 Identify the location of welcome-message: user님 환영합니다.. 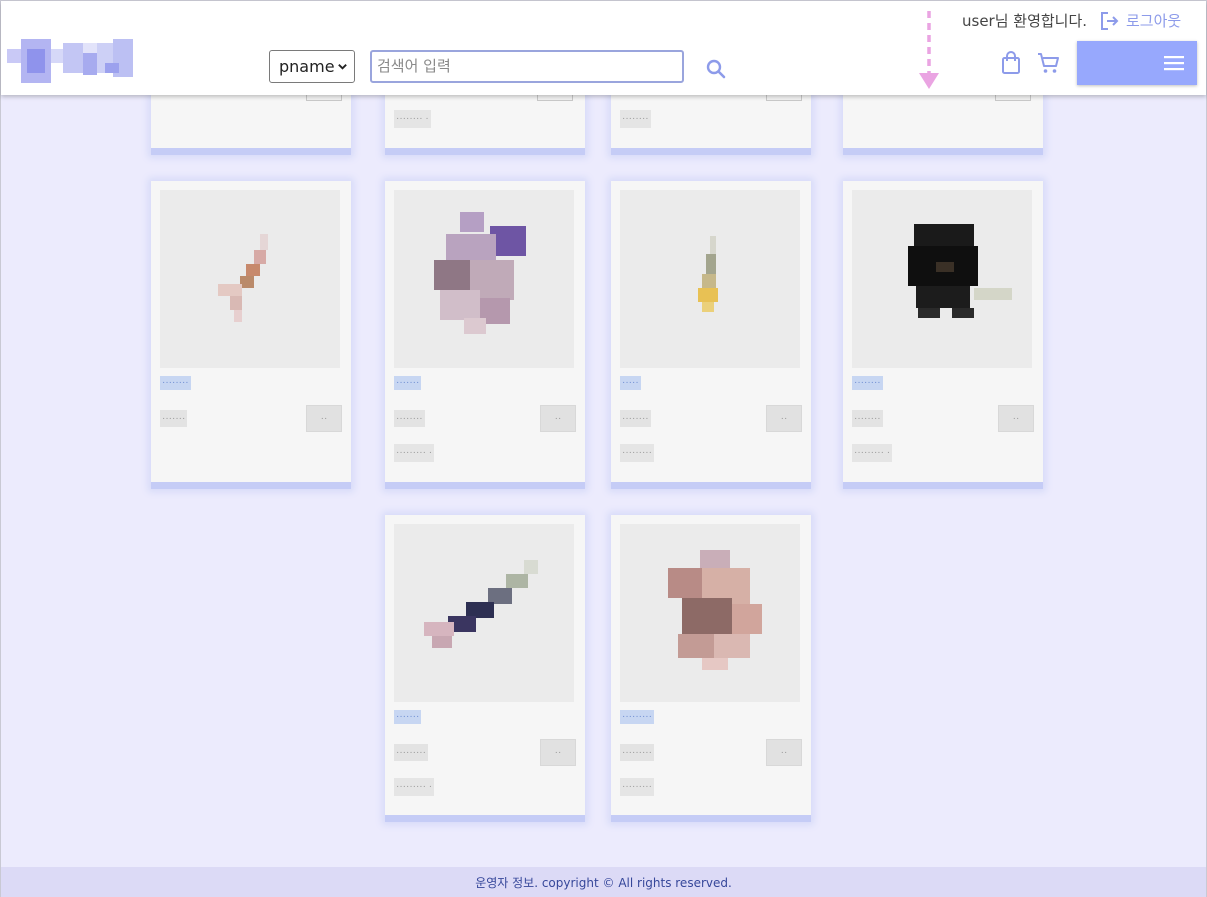
(1025, 21).